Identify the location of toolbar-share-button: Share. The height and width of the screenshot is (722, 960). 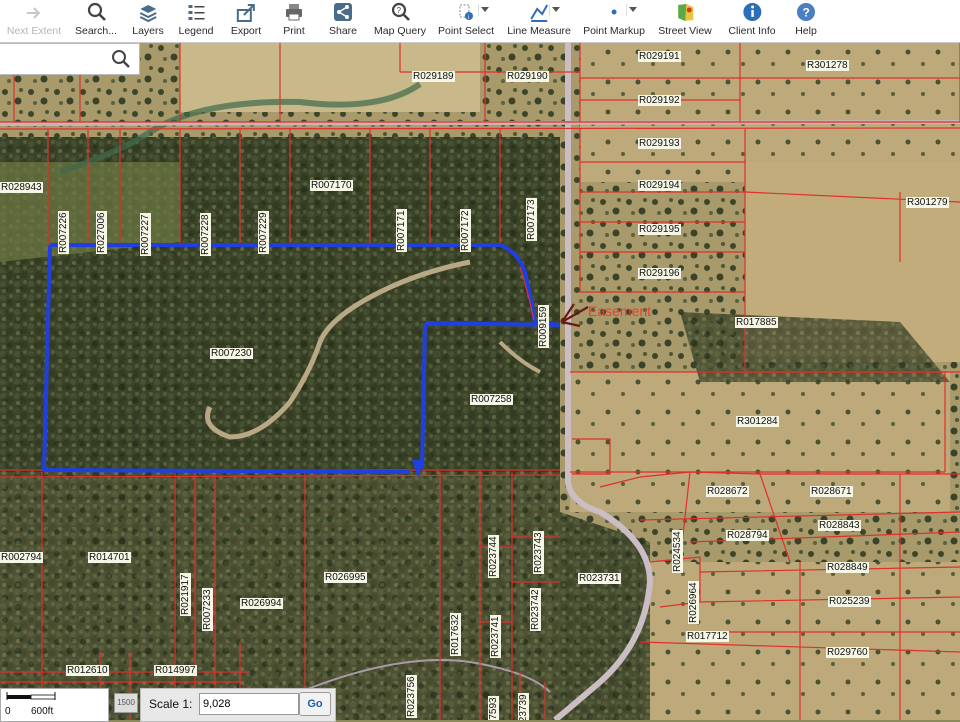
(343, 21).